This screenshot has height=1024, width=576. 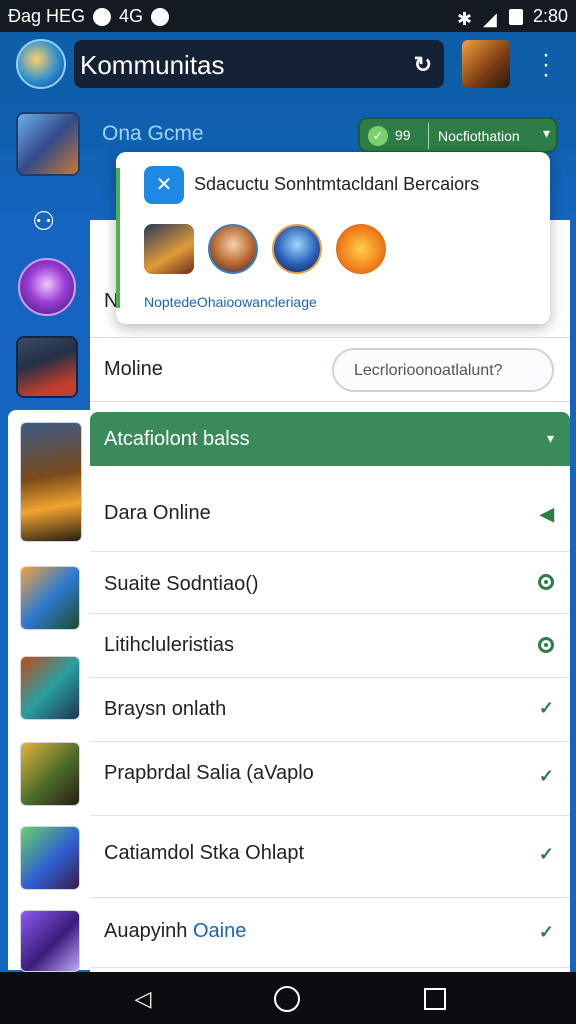 What do you see at coordinates (435, 999) in the screenshot?
I see `recent-apps-icon` at bounding box center [435, 999].